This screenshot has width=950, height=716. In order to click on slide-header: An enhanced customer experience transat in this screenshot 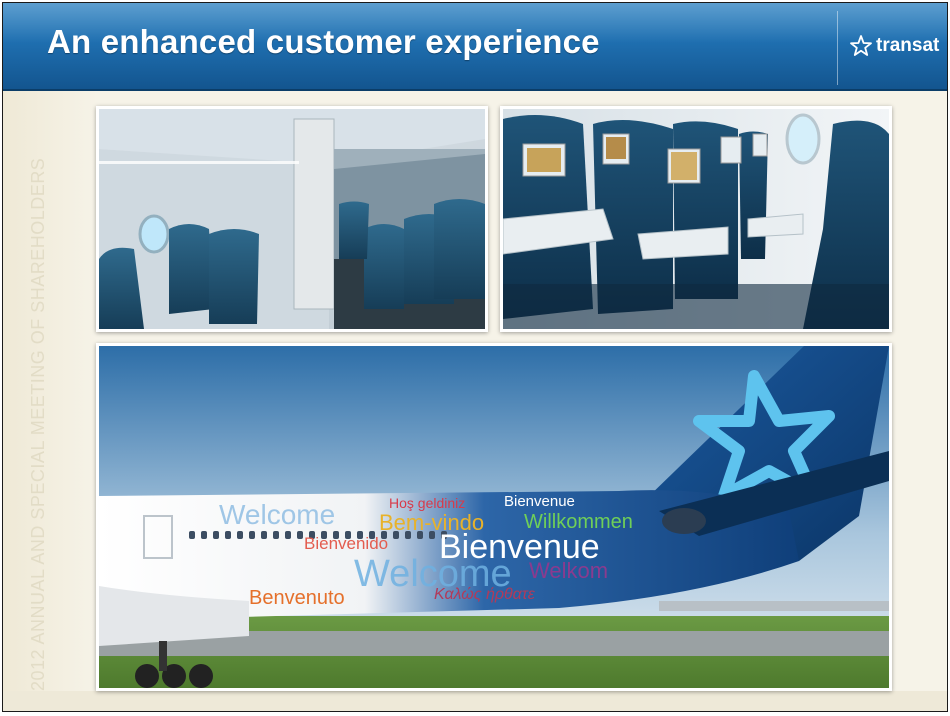, I will do `click(475, 47)`.